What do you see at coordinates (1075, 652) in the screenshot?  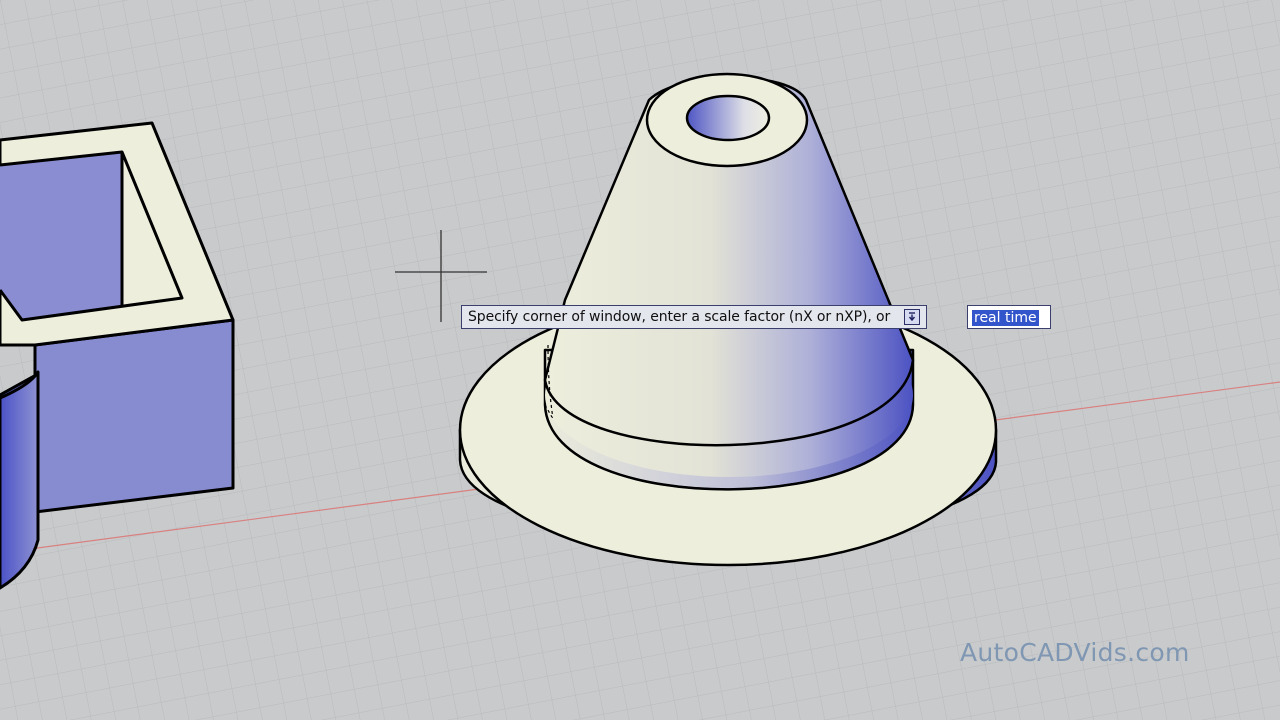 I see `watermark-text: AutoCADVids.com` at bounding box center [1075, 652].